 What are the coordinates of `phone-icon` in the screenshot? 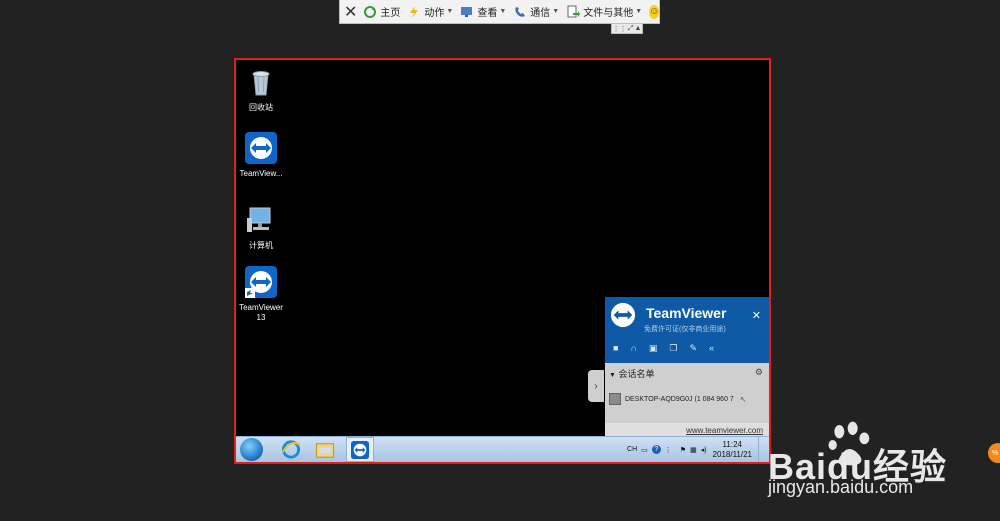 It's located at (520, 11).